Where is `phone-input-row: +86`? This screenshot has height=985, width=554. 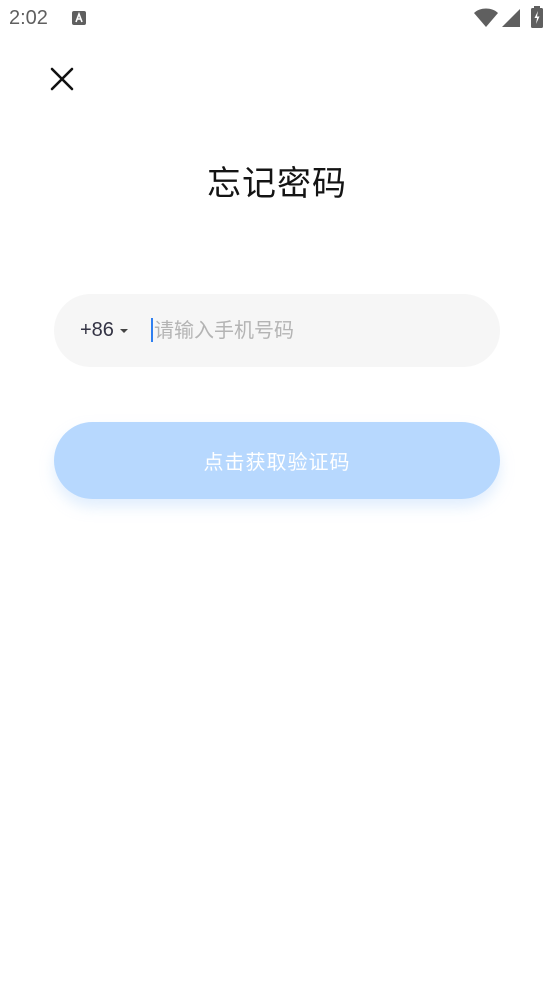
phone-input-row: +86 is located at coordinates (277, 330).